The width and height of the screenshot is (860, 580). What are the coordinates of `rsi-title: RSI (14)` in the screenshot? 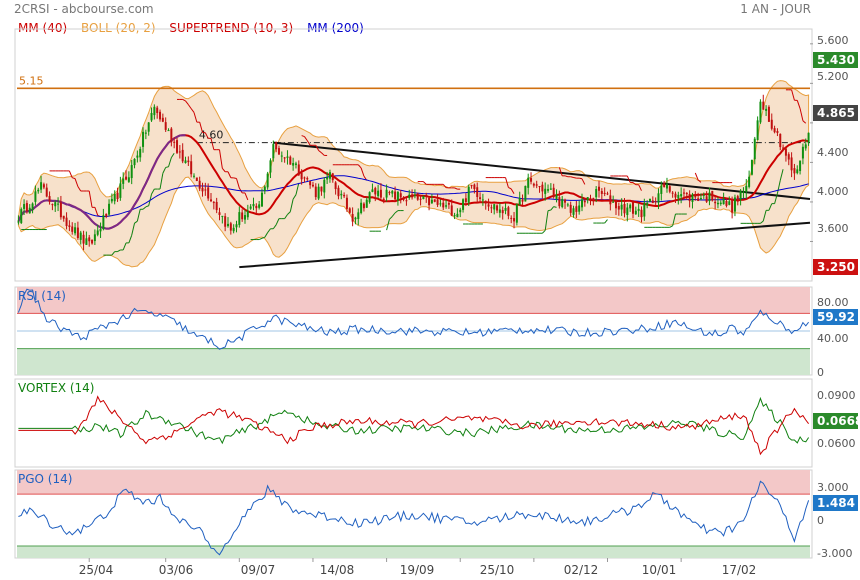 It's located at (42, 296).